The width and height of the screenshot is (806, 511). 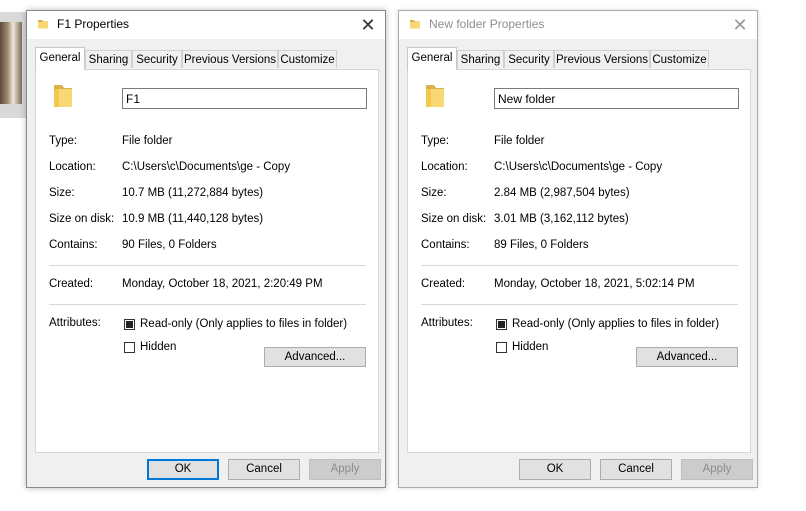 What do you see at coordinates (594, 284) in the screenshot?
I see `created-value: Monday, October 18, 2021, 5:02:14 PM` at bounding box center [594, 284].